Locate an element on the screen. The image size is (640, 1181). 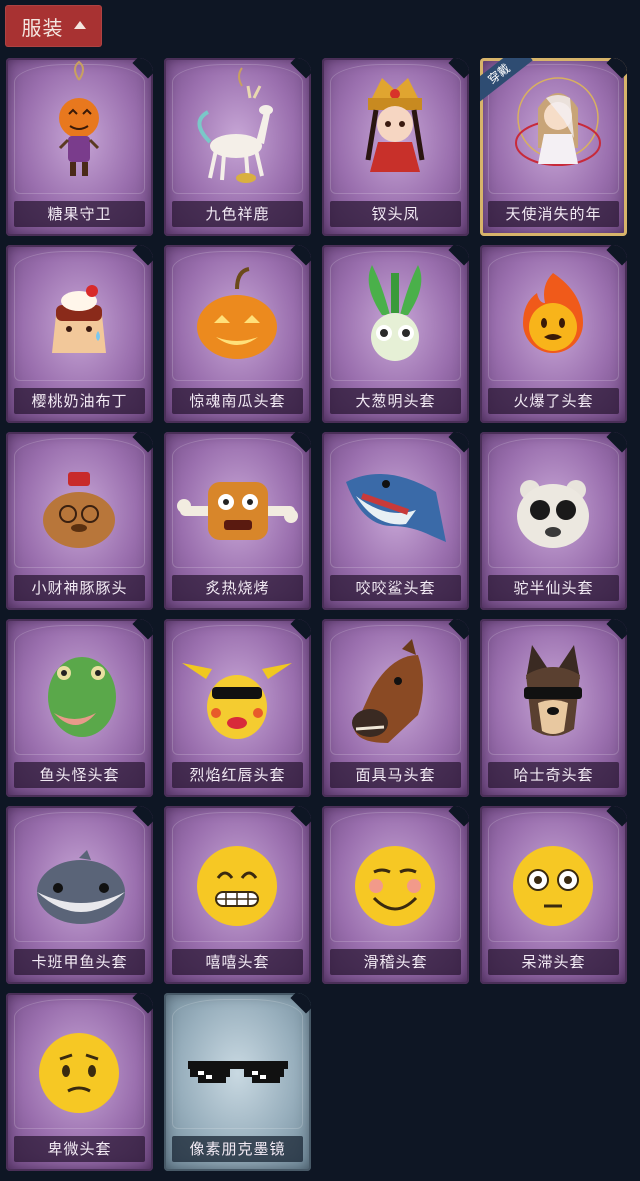
shark-head-icon is located at coordinates (396, 508).